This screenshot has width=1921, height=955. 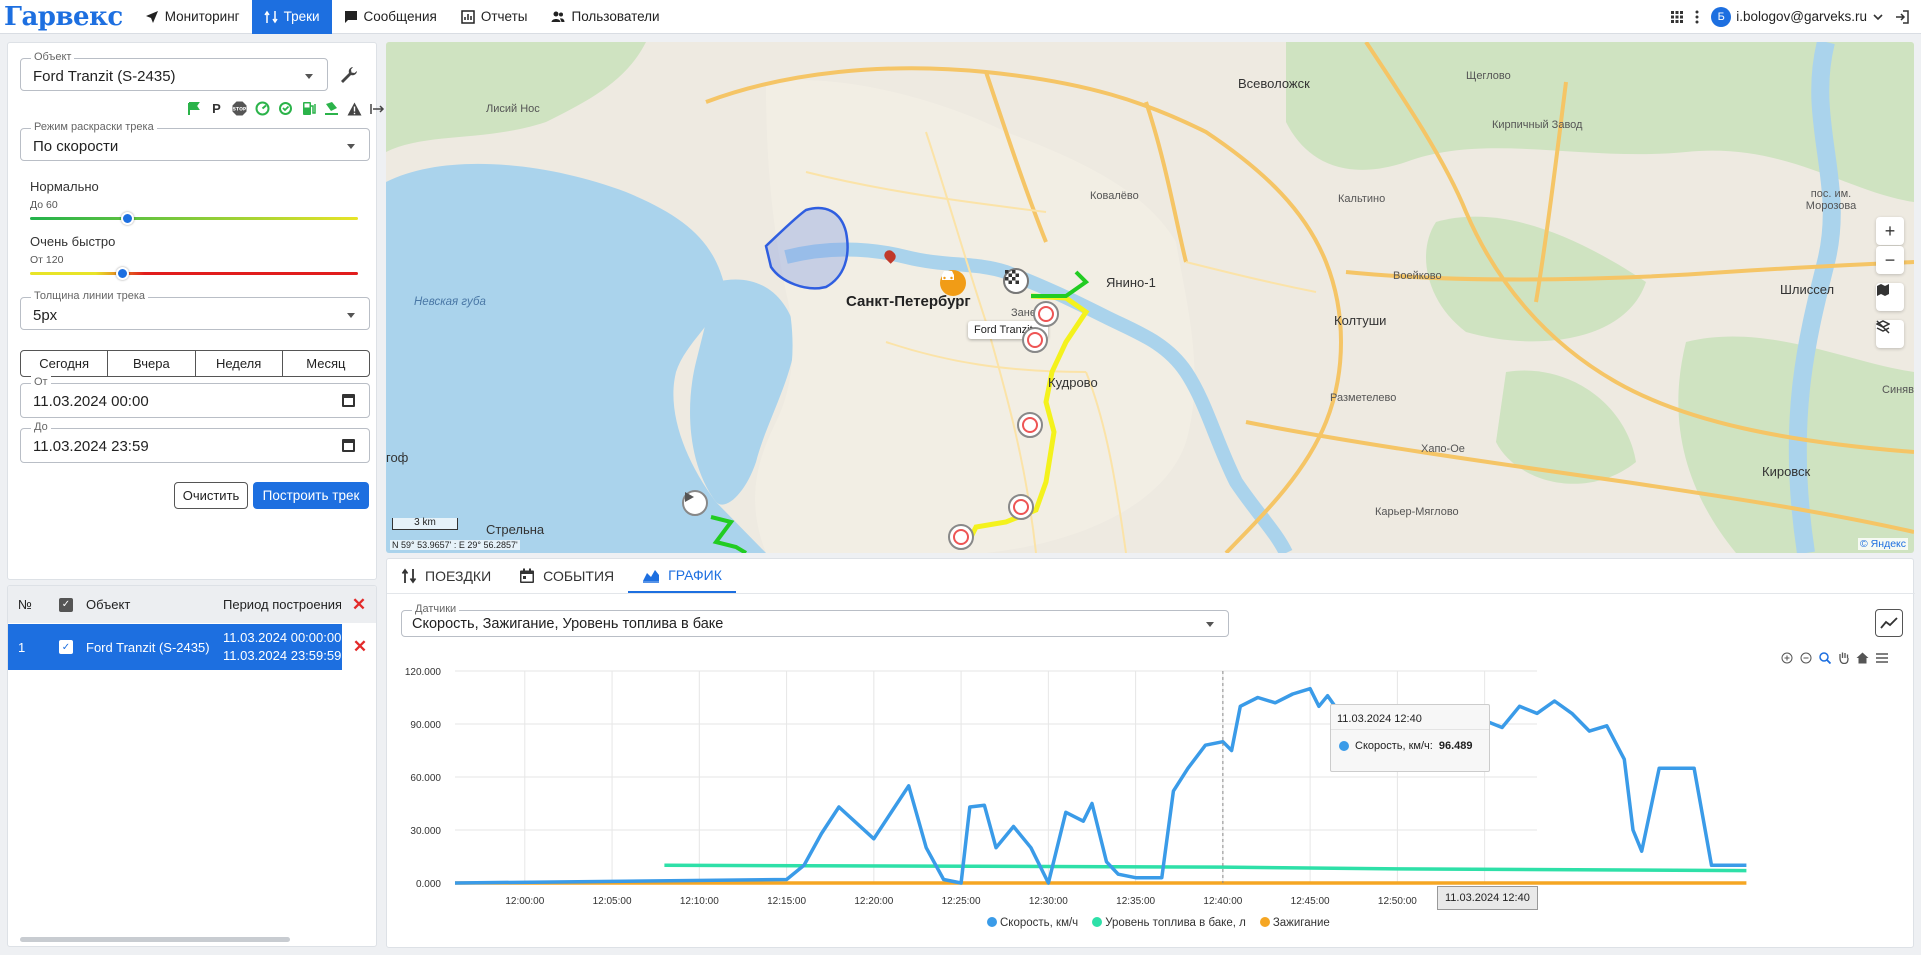 What do you see at coordinates (1697, 17) in the screenshot?
I see `more-vertical-icon` at bounding box center [1697, 17].